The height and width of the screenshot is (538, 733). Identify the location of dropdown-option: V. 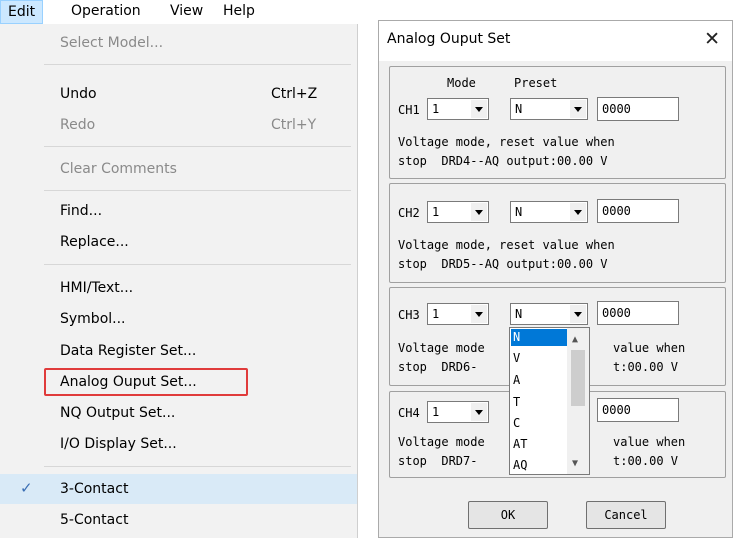
(540, 358).